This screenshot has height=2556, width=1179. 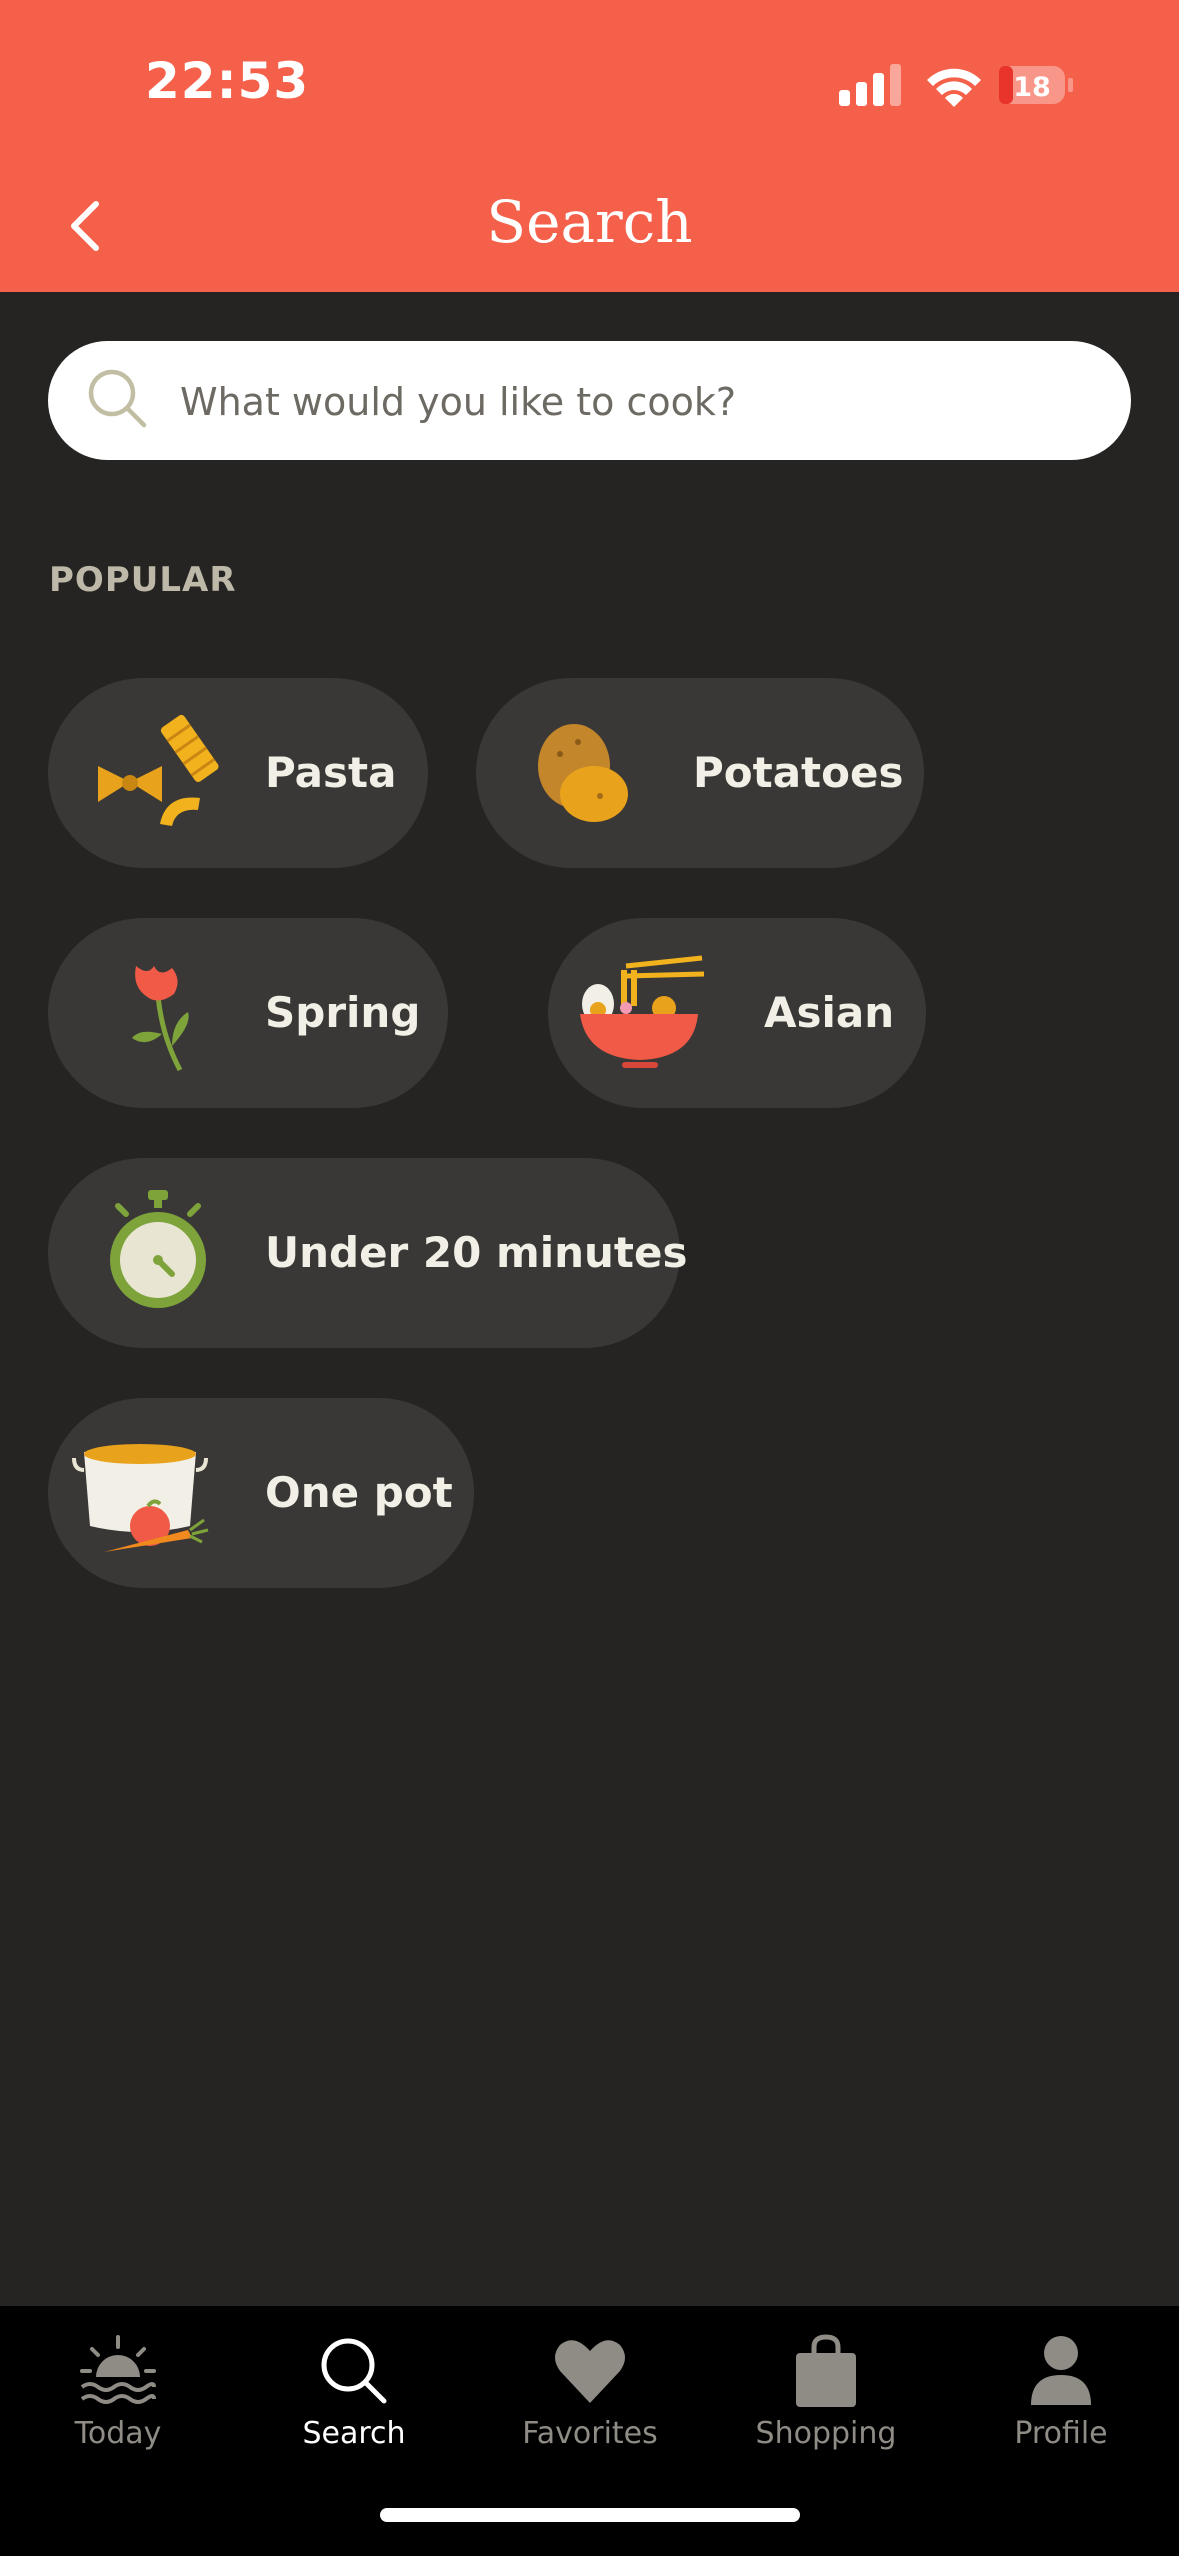 What do you see at coordinates (826, 2433) in the screenshot?
I see `tab-label: Shopping` at bounding box center [826, 2433].